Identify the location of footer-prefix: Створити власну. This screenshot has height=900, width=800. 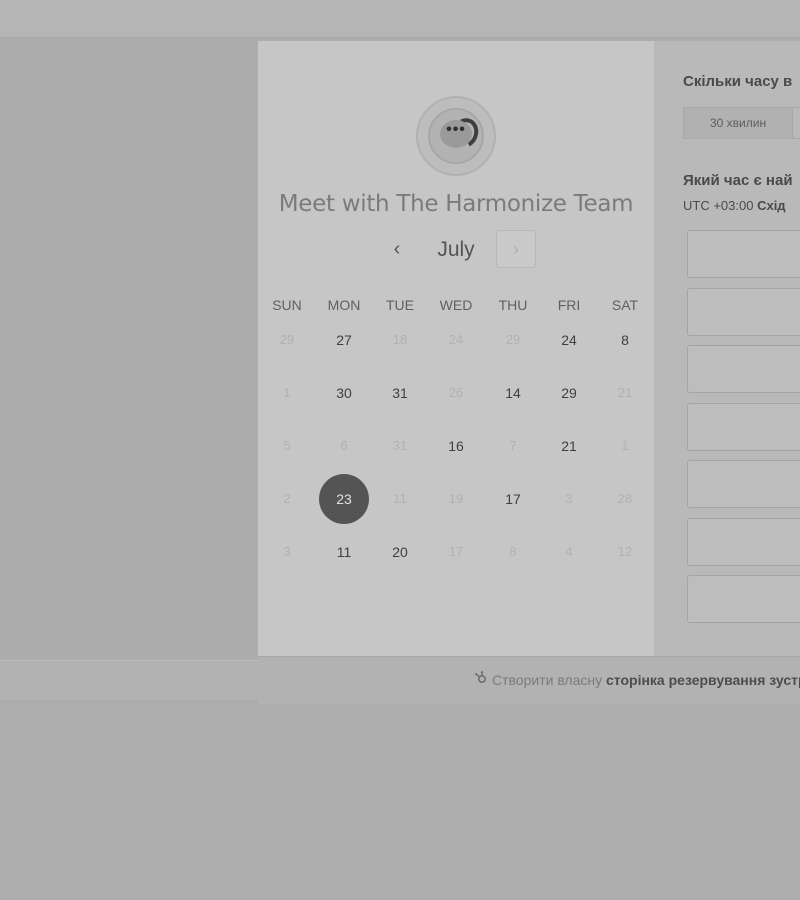
(547, 680).